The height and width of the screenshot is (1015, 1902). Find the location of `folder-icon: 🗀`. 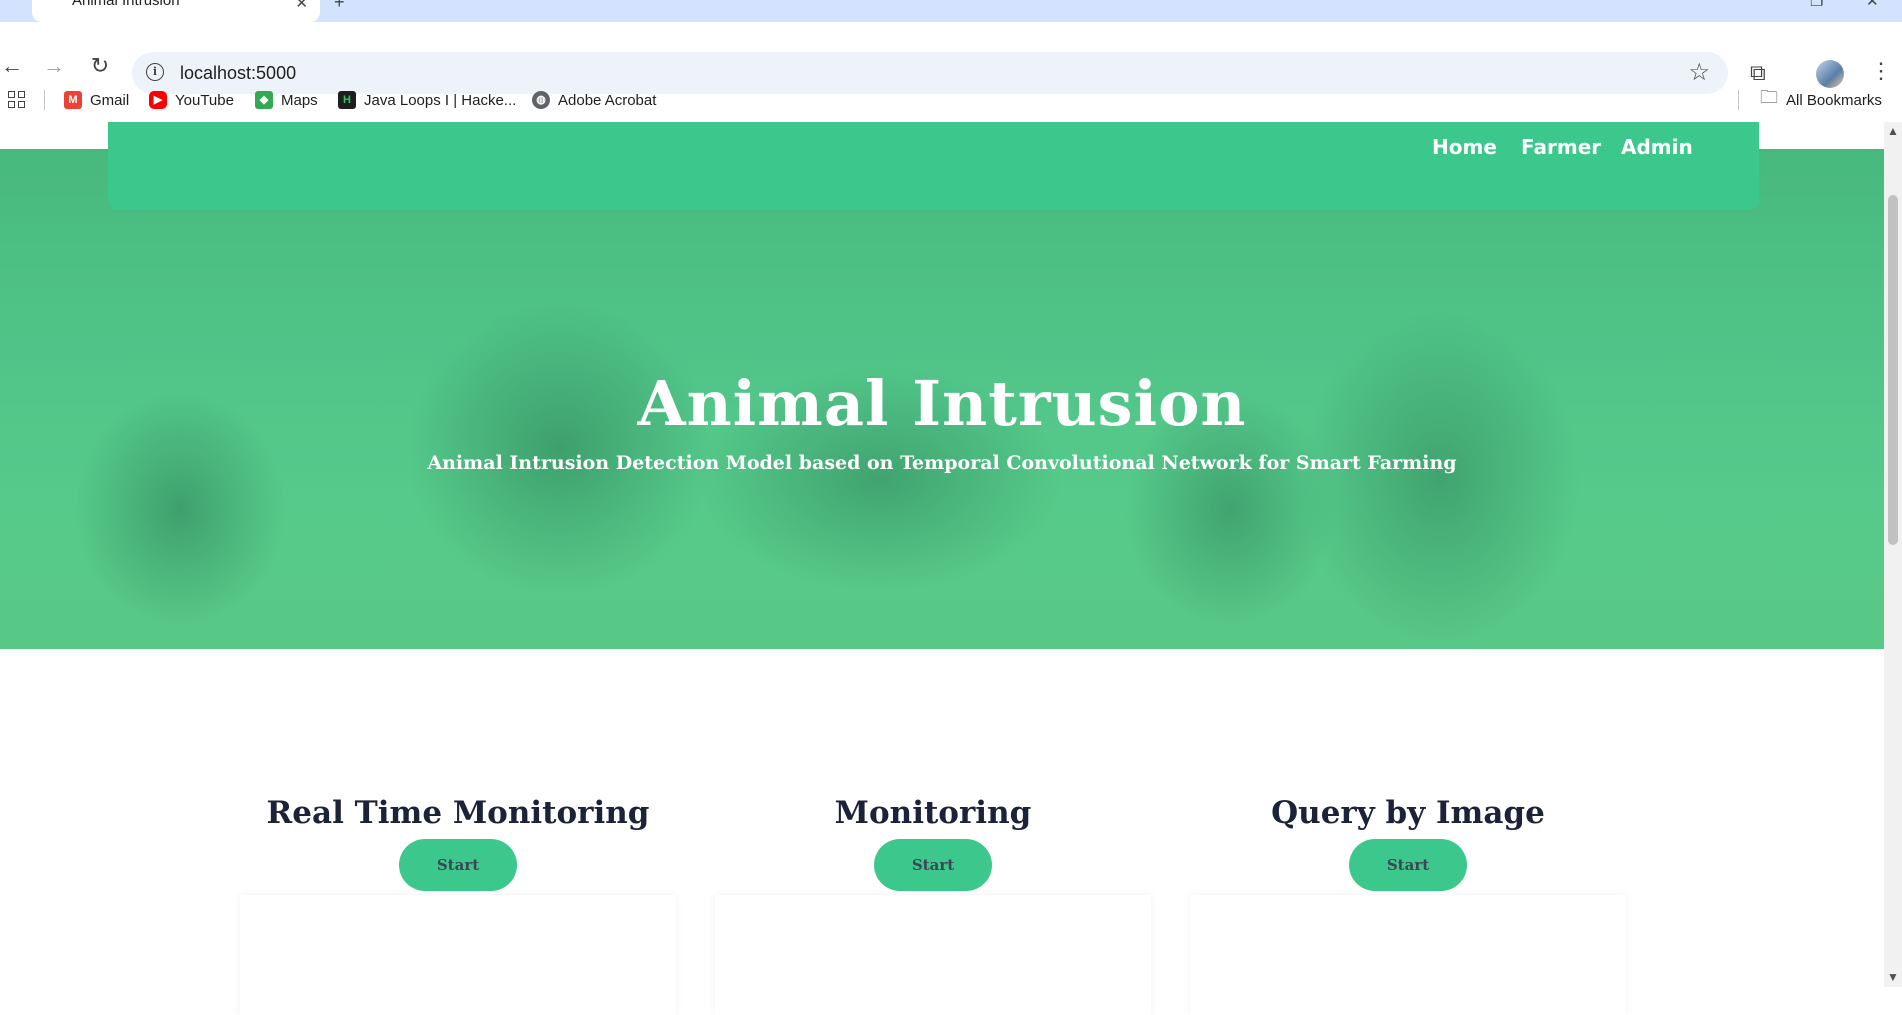

folder-icon: 🗀 is located at coordinates (1769, 97).